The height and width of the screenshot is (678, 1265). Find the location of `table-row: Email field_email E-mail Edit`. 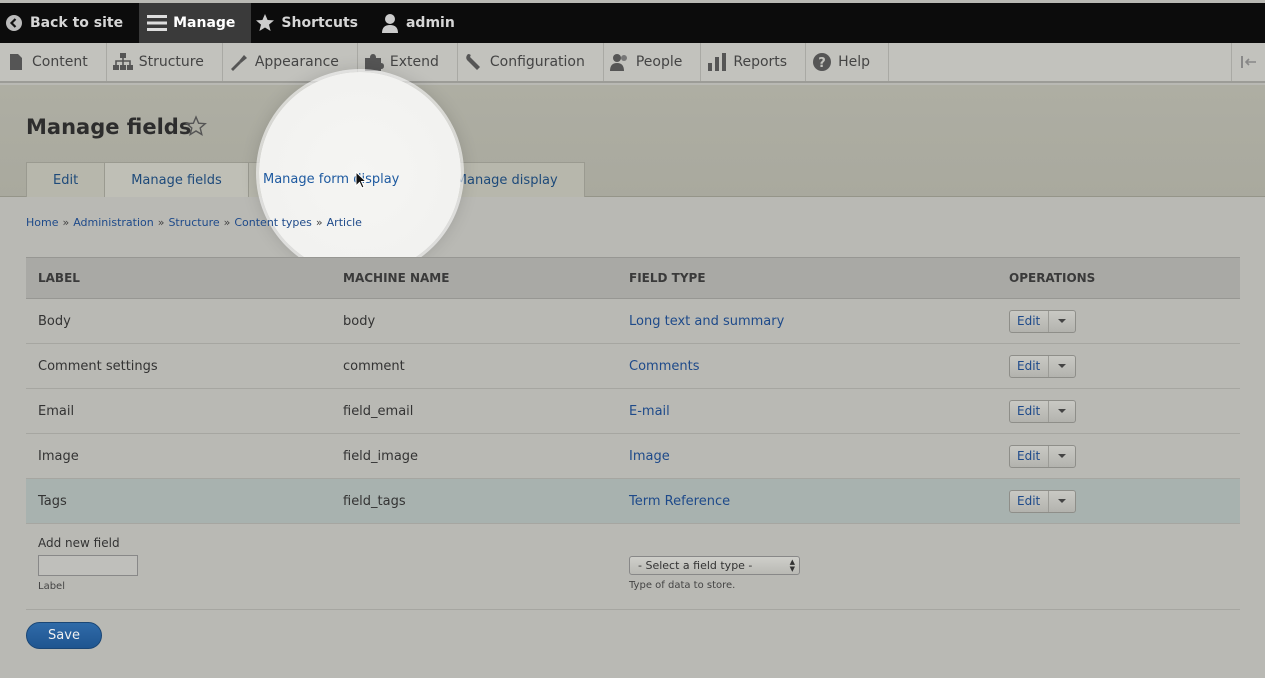

table-row: Email field_email E-mail Edit is located at coordinates (633, 411).